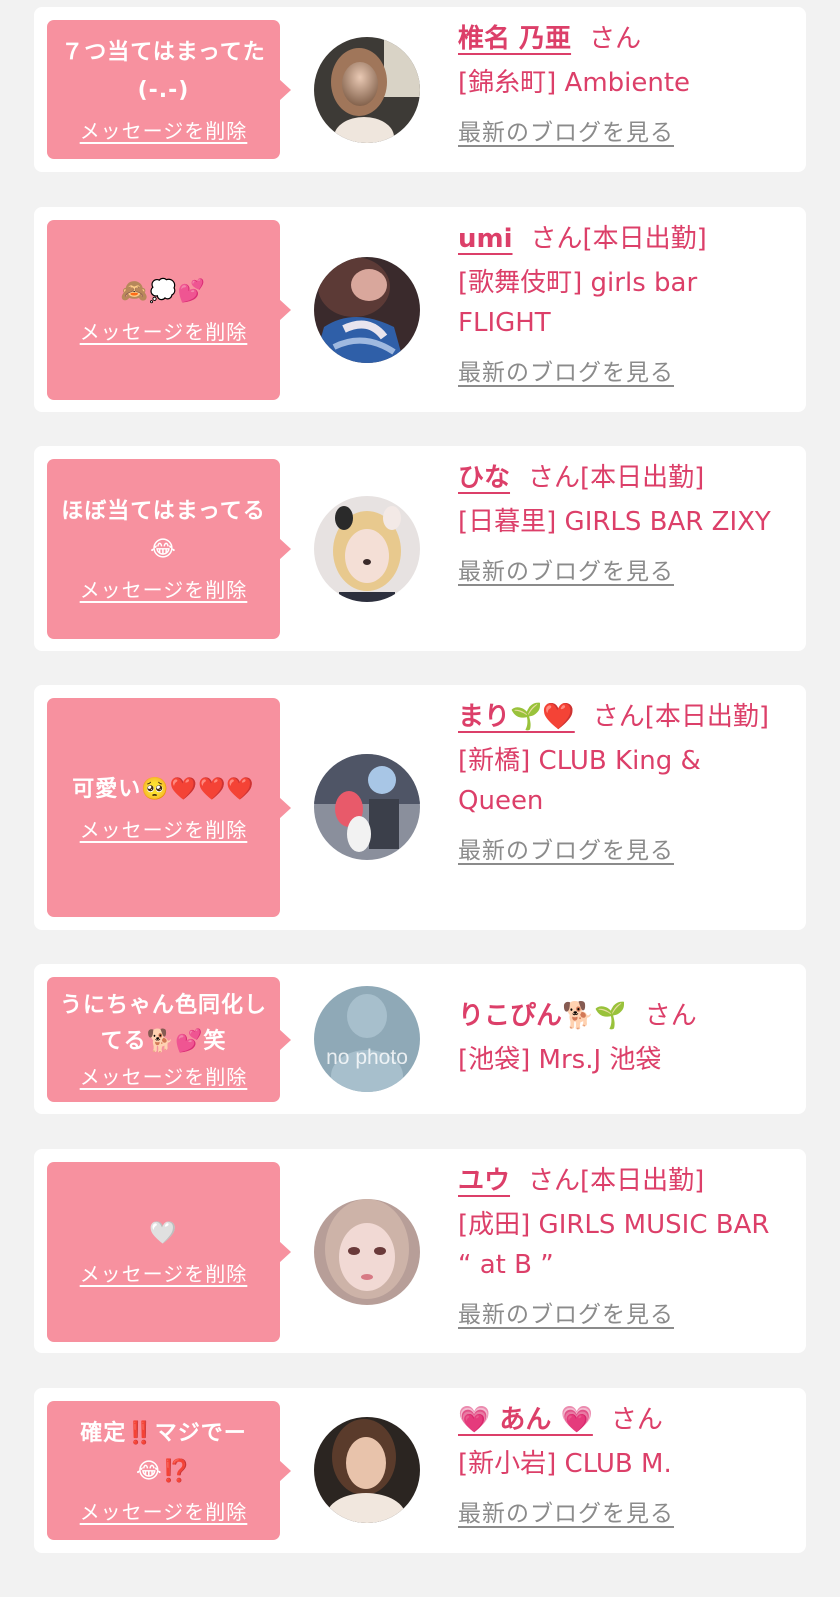  What do you see at coordinates (163, 1452) in the screenshot?
I see `message-text: 確定‼️マジでー😂⁉️` at bounding box center [163, 1452].